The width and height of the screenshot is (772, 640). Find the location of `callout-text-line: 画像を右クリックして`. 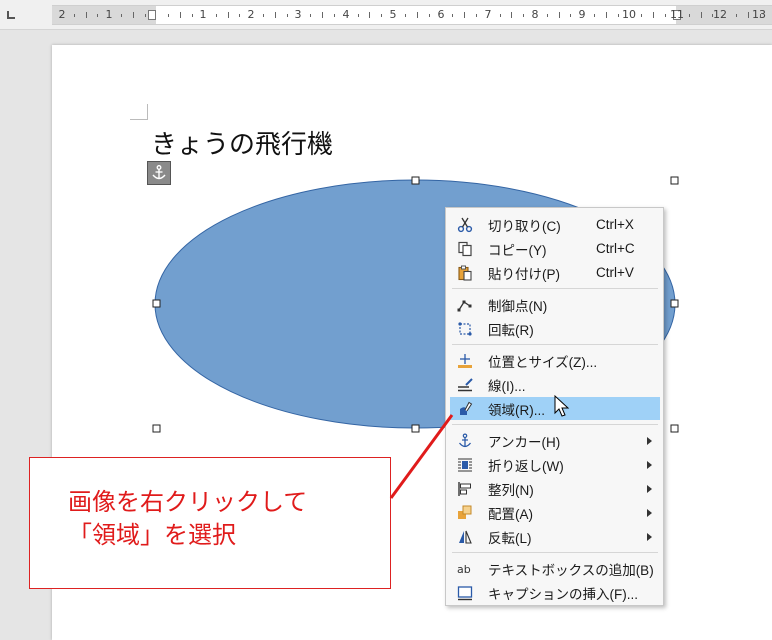

callout-text-line: 画像を右クリックして is located at coordinates (188, 502).